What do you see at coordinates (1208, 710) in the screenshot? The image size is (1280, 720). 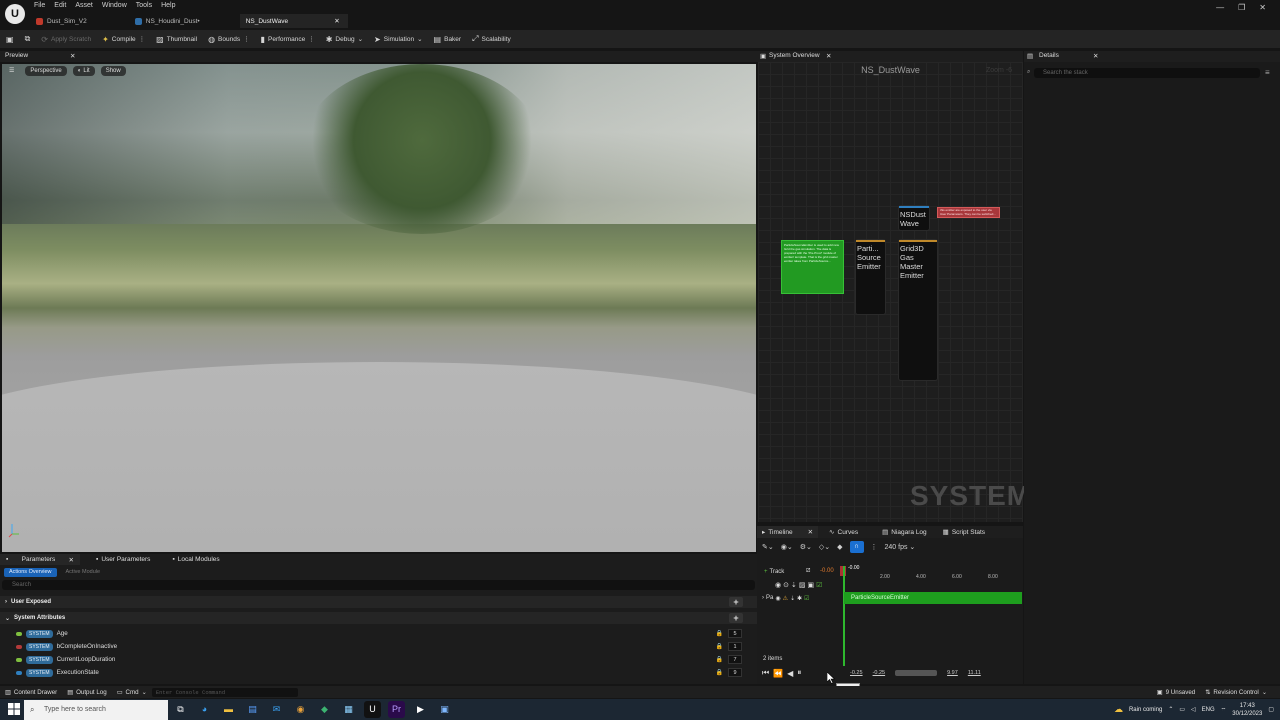 I see `language-indicator: ENG` at bounding box center [1208, 710].